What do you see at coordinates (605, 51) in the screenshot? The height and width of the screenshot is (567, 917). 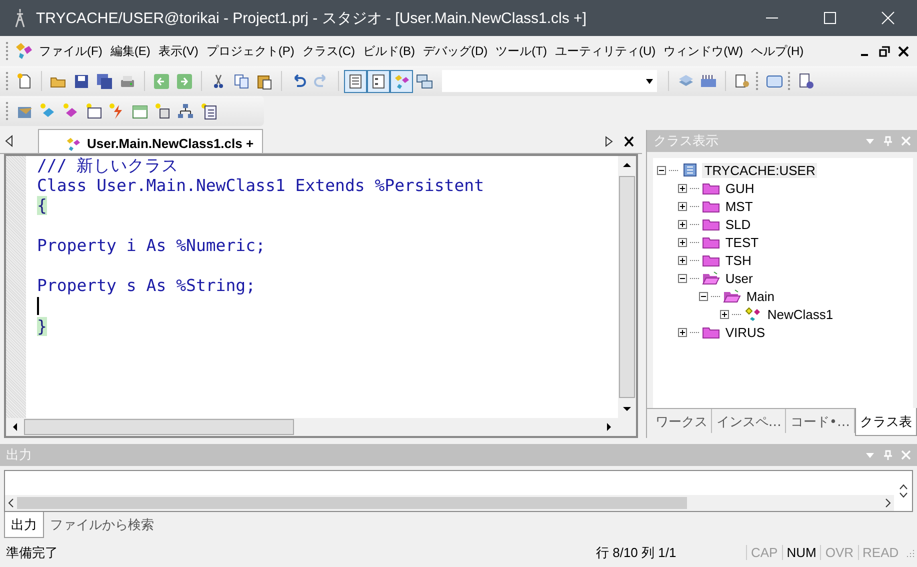 I see `menu-item: ユーティリティ(U)` at bounding box center [605, 51].